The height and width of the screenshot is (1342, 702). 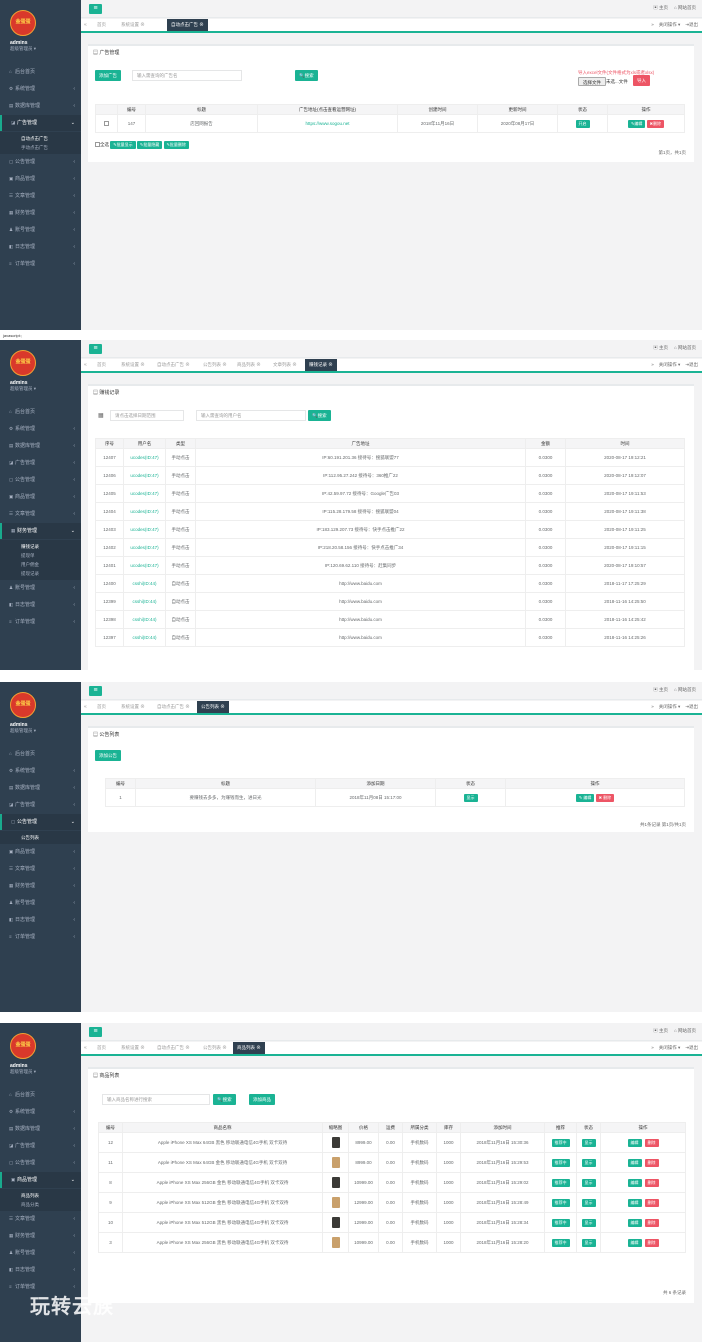 I want to click on bulk-hide-button: ✎批量隐藏, so click(x=149, y=145).